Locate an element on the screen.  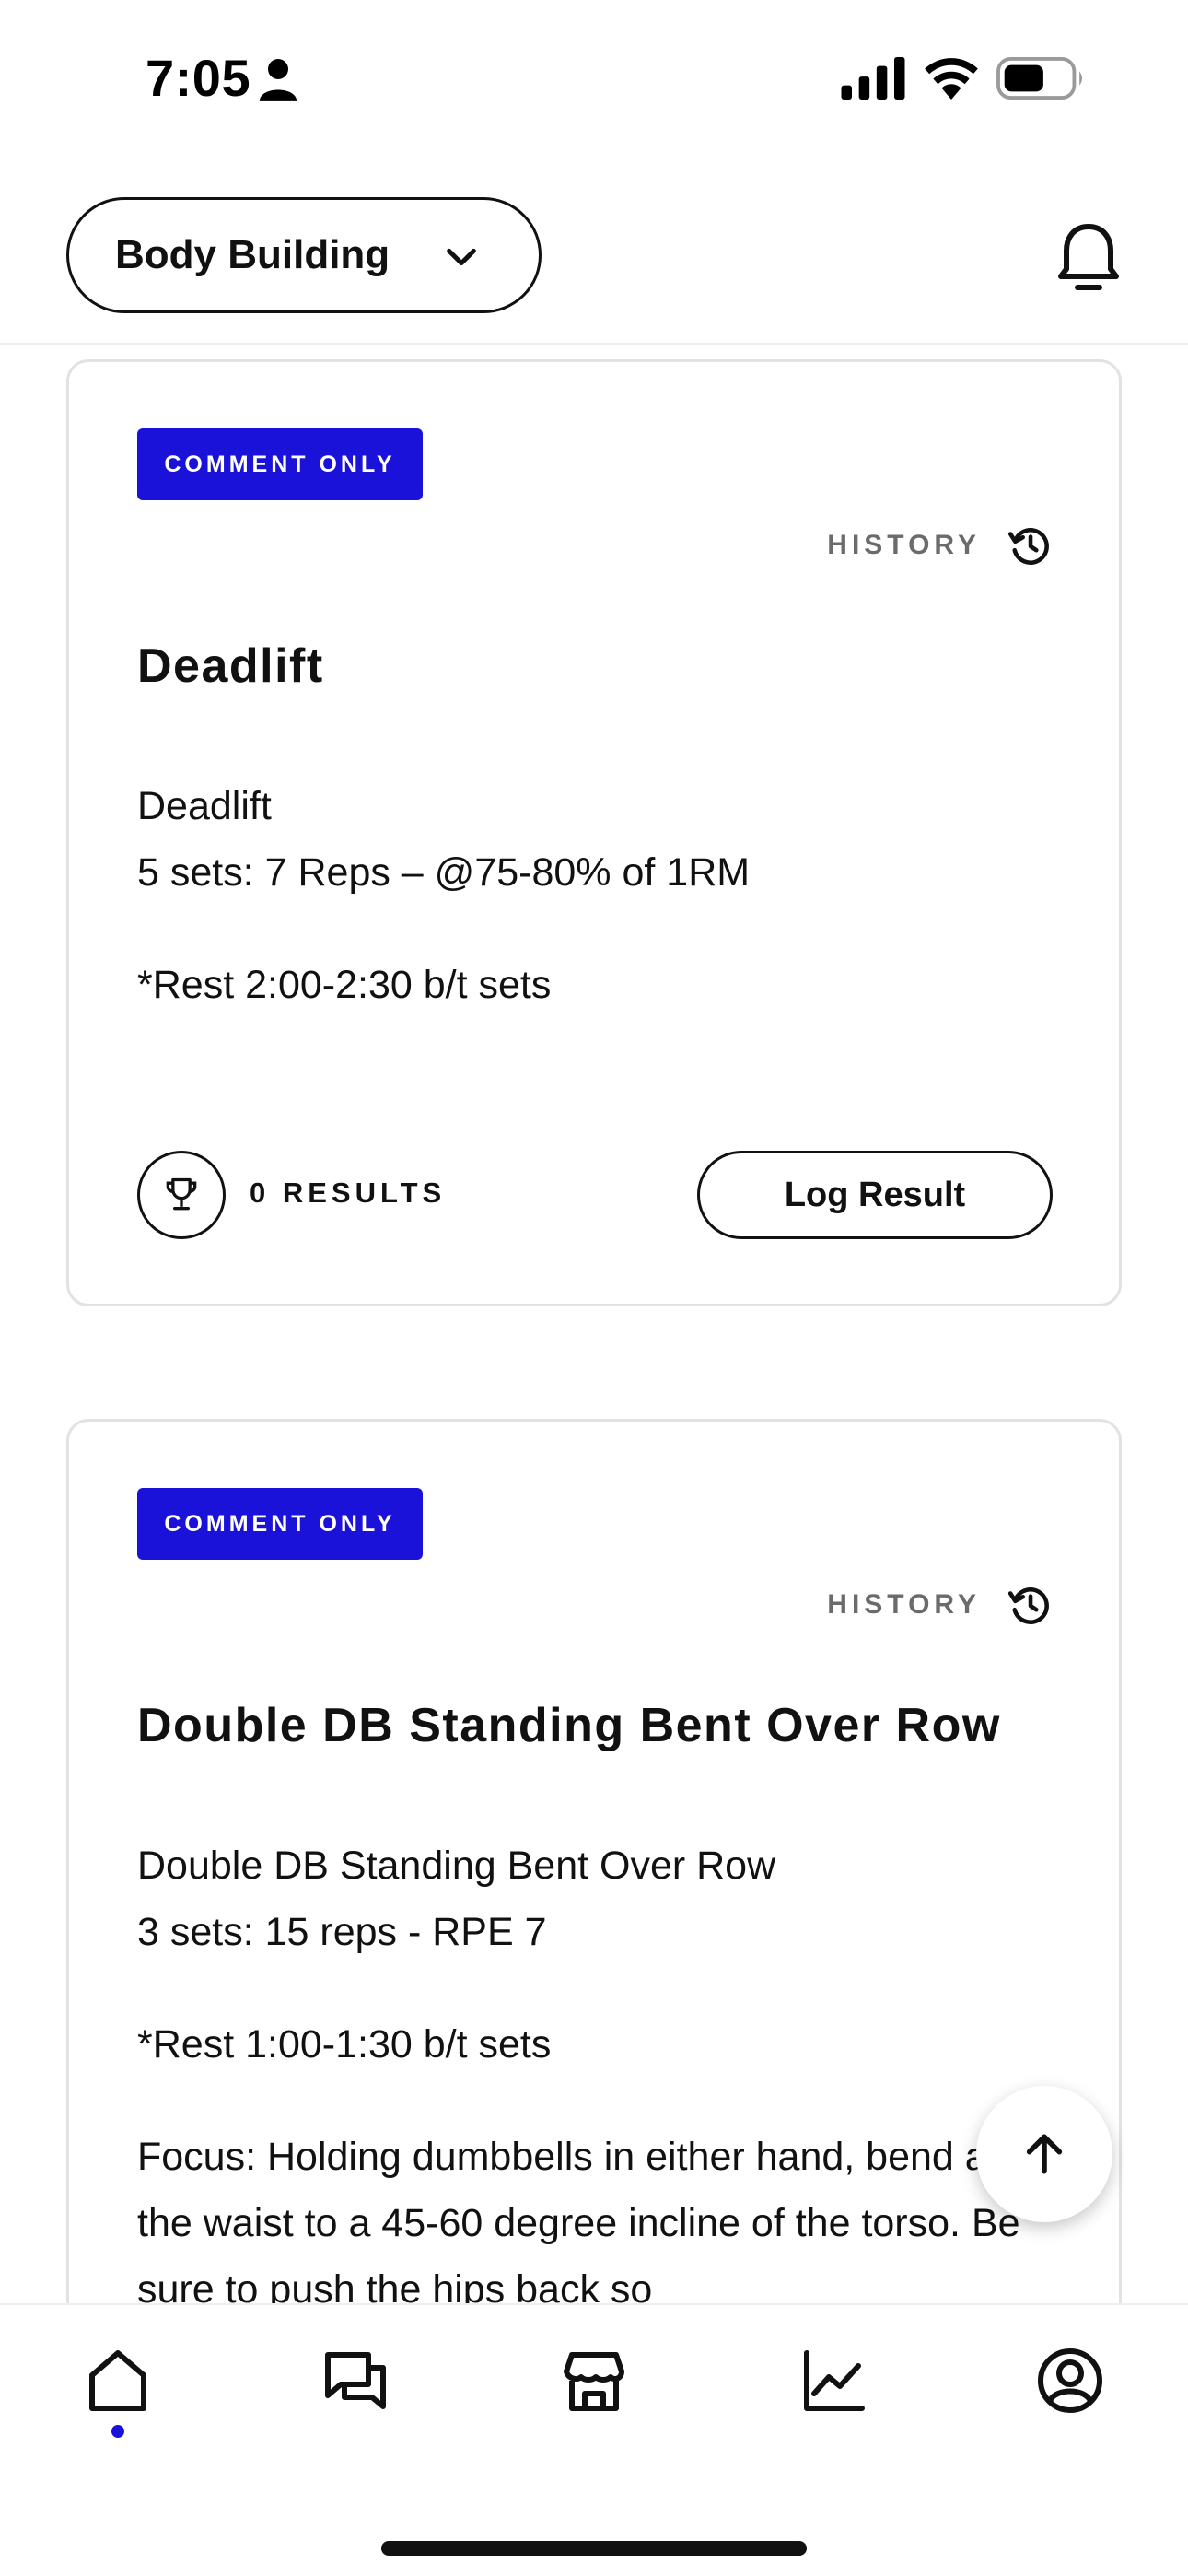
header: Body Building is located at coordinates (594, 256).